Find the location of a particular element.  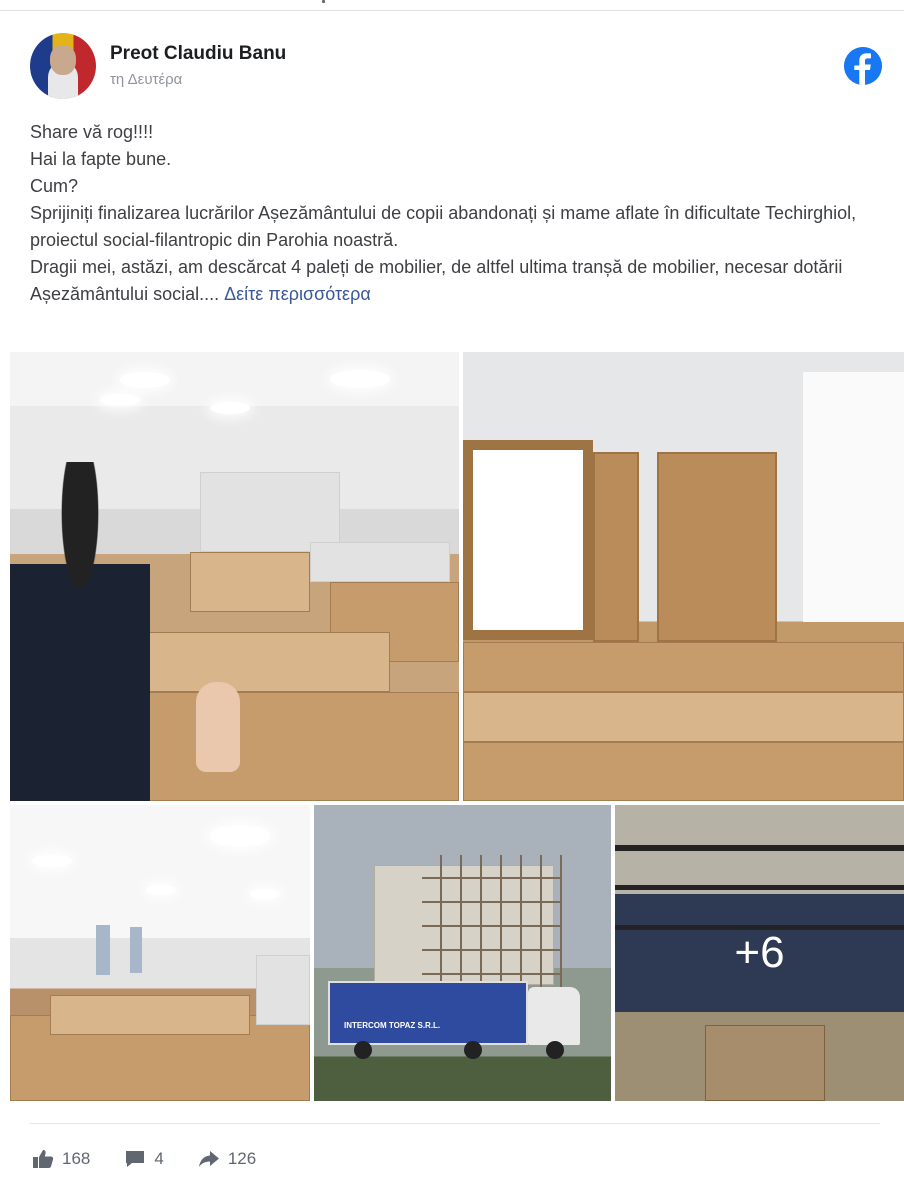

comments-count: 4 is located at coordinates (159, 1158).